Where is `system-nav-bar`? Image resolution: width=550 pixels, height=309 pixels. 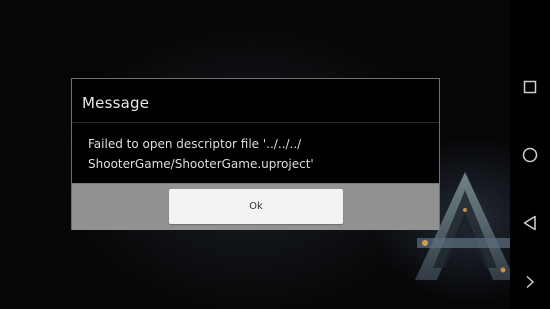 system-nav-bar is located at coordinates (530, 154).